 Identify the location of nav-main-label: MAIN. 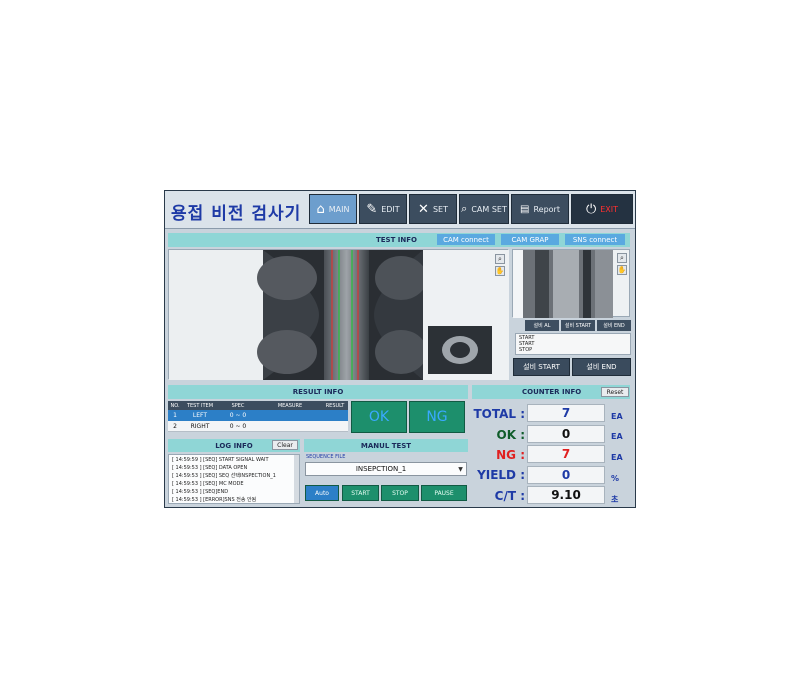
(339, 209).